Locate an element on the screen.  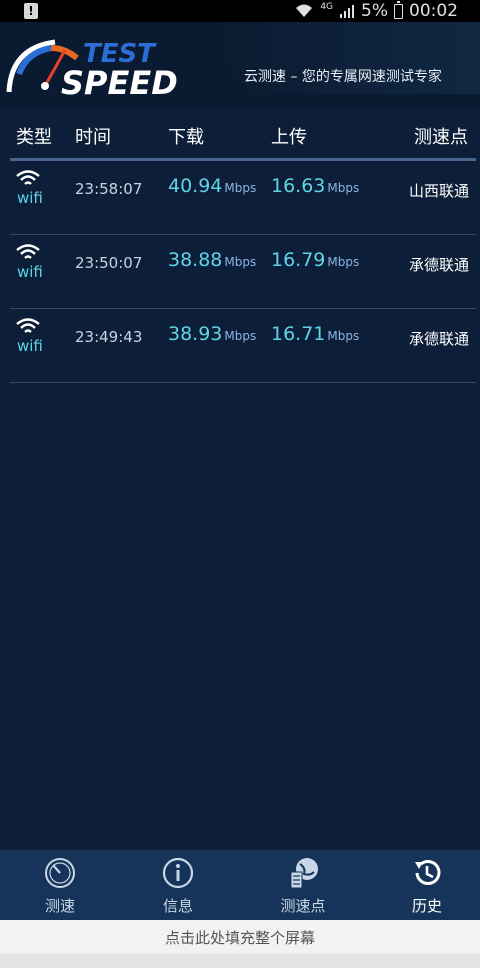
column-time: 时间 is located at coordinates (93, 137).